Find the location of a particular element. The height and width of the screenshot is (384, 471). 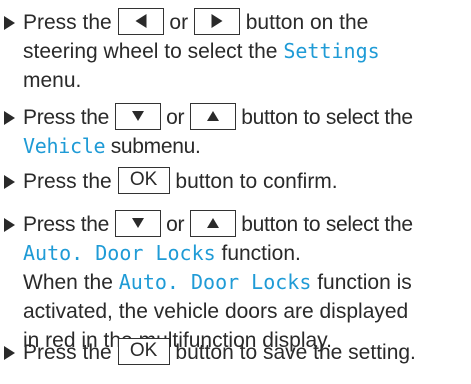

step-2-line1-a: Press the is located at coordinates (69, 117).